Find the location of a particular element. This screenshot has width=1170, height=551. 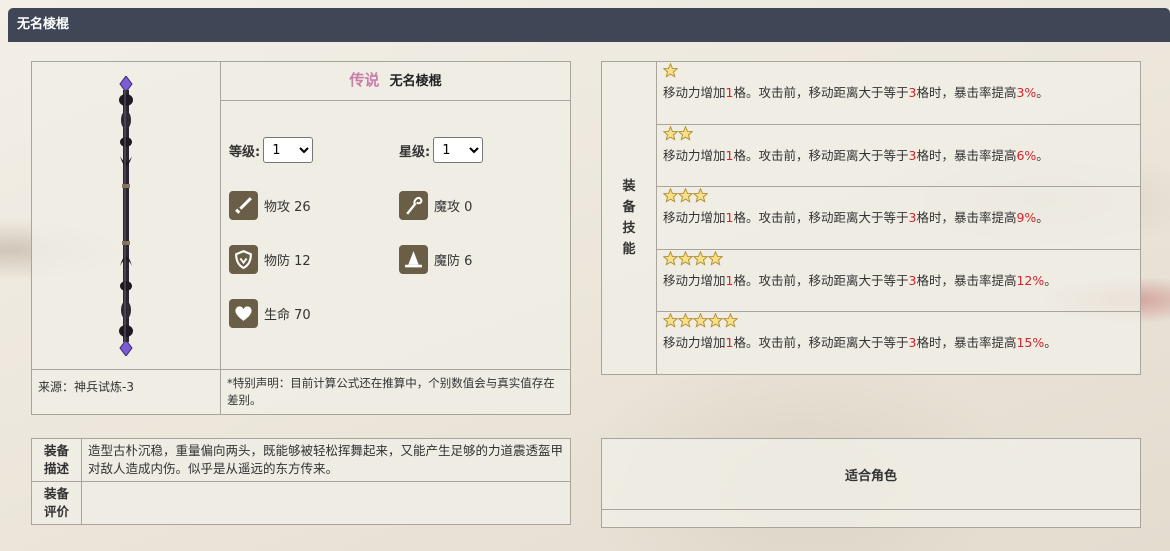

stat-physical-defense: 物防 12 is located at coordinates (270, 259).